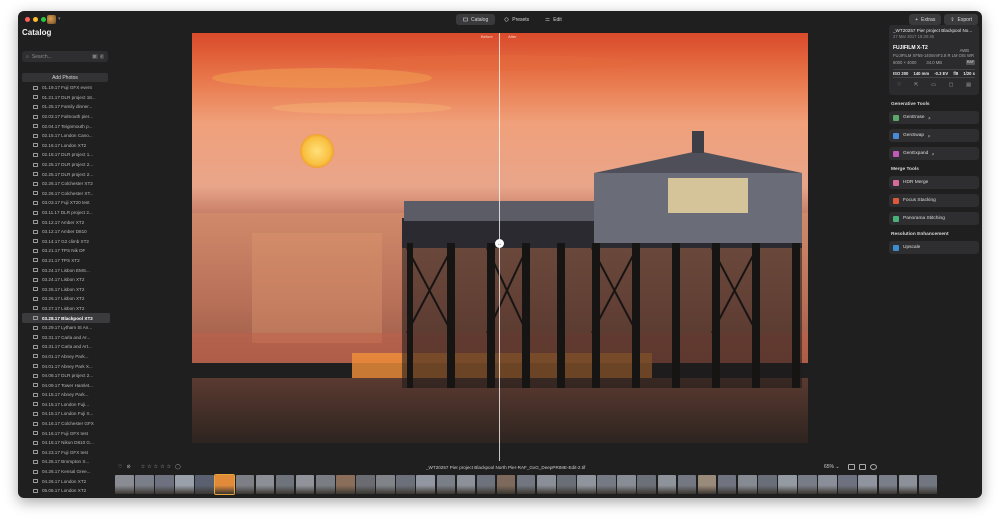 This screenshot has height=521, width=1000. I want to click on sidebar-album-item: 03.12.17 Amber D810, so click(66, 232).